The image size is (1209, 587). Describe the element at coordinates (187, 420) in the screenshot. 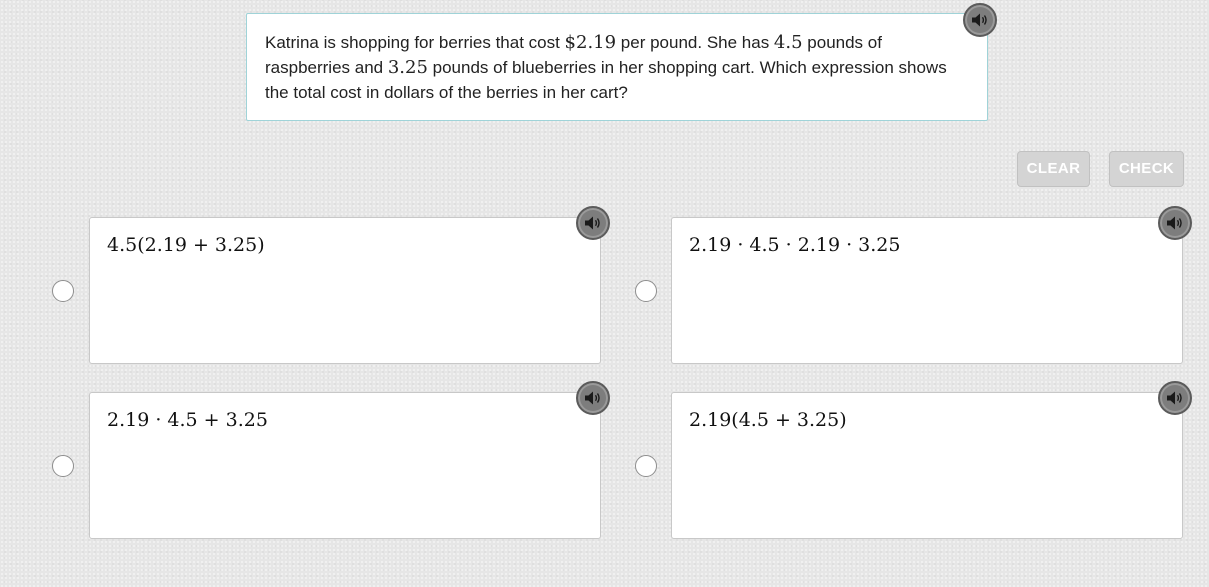

I see `choice-expression-c: 2.19 · 4.5 + 3.25` at that location.